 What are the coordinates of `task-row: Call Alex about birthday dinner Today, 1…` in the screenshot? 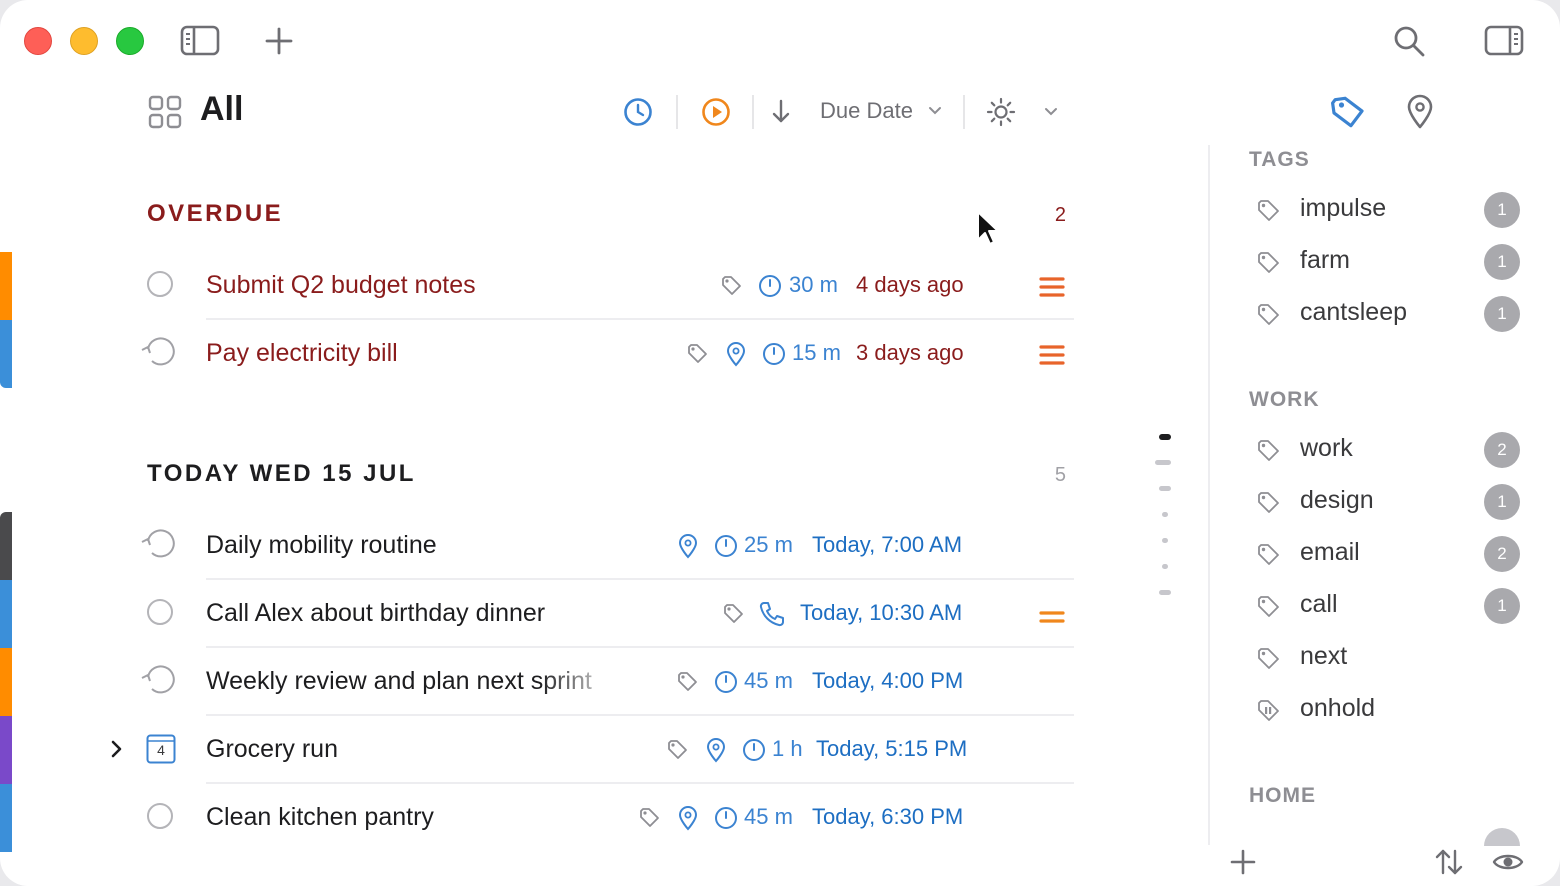 It's located at (550, 614).